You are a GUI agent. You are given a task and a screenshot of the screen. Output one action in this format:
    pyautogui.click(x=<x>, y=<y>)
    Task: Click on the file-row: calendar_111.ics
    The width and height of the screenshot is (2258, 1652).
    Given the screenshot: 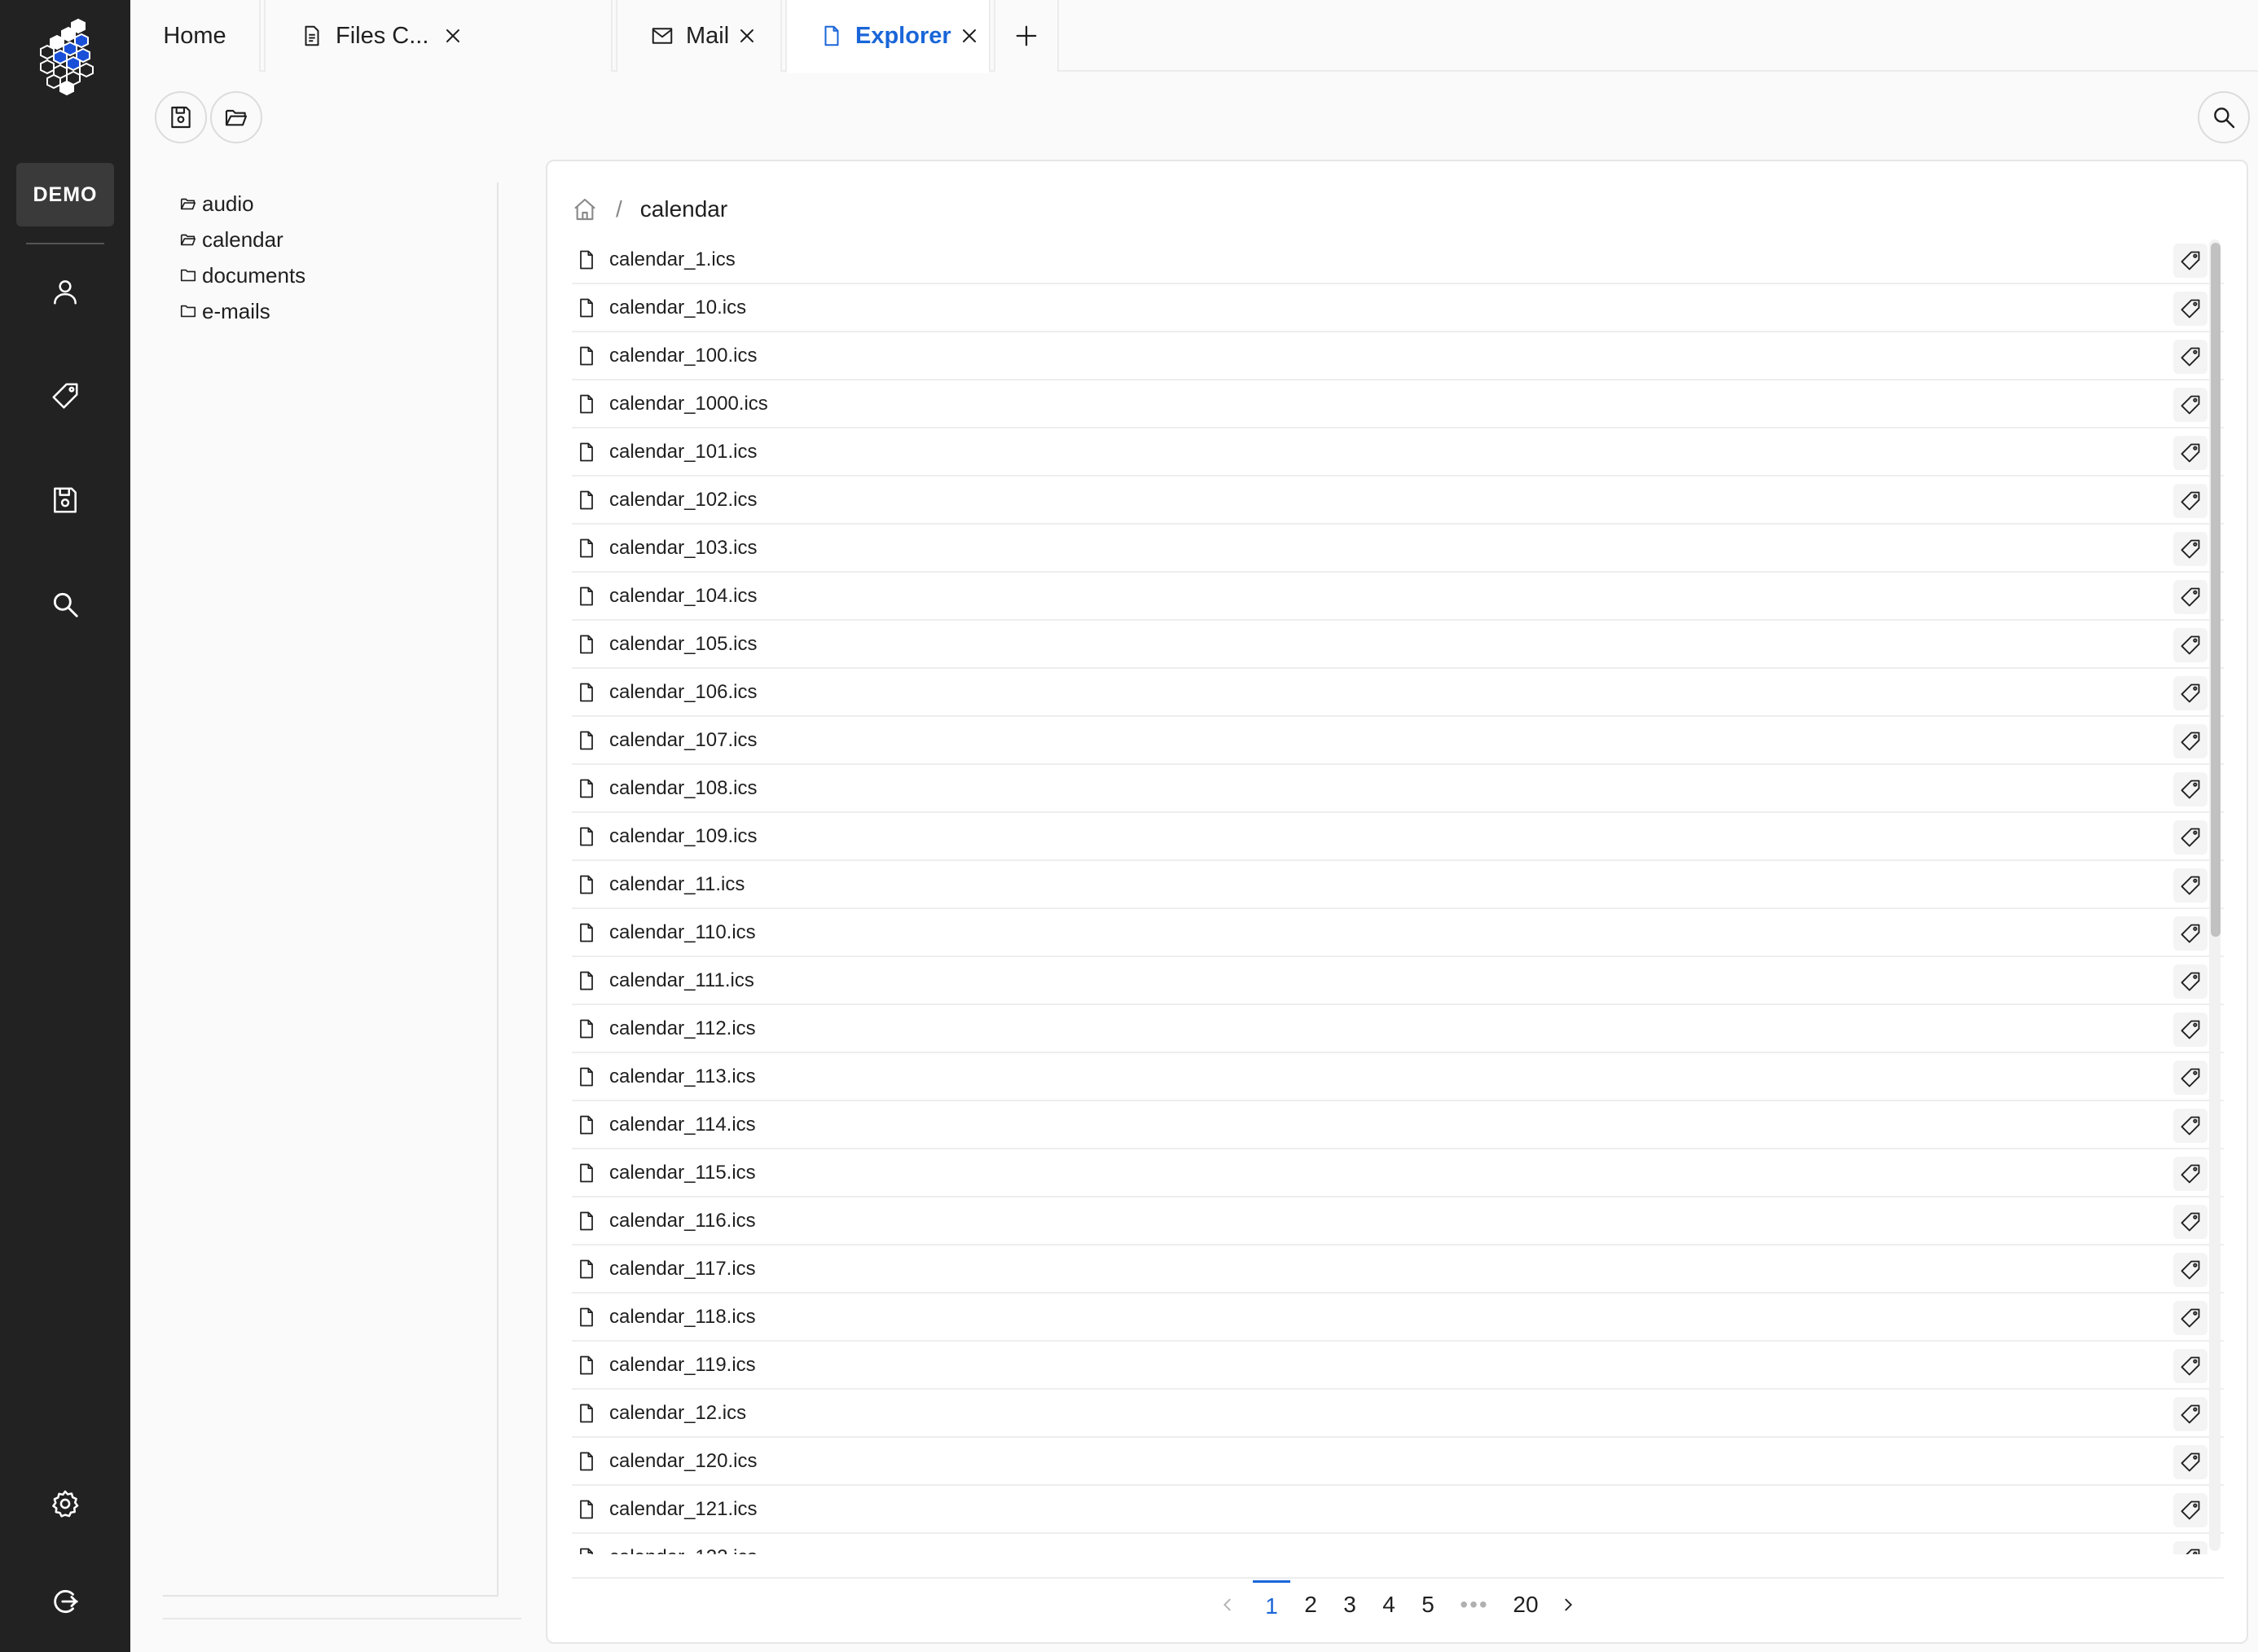 What is the action you would take?
    pyautogui.click(x=1398, y=981)
    